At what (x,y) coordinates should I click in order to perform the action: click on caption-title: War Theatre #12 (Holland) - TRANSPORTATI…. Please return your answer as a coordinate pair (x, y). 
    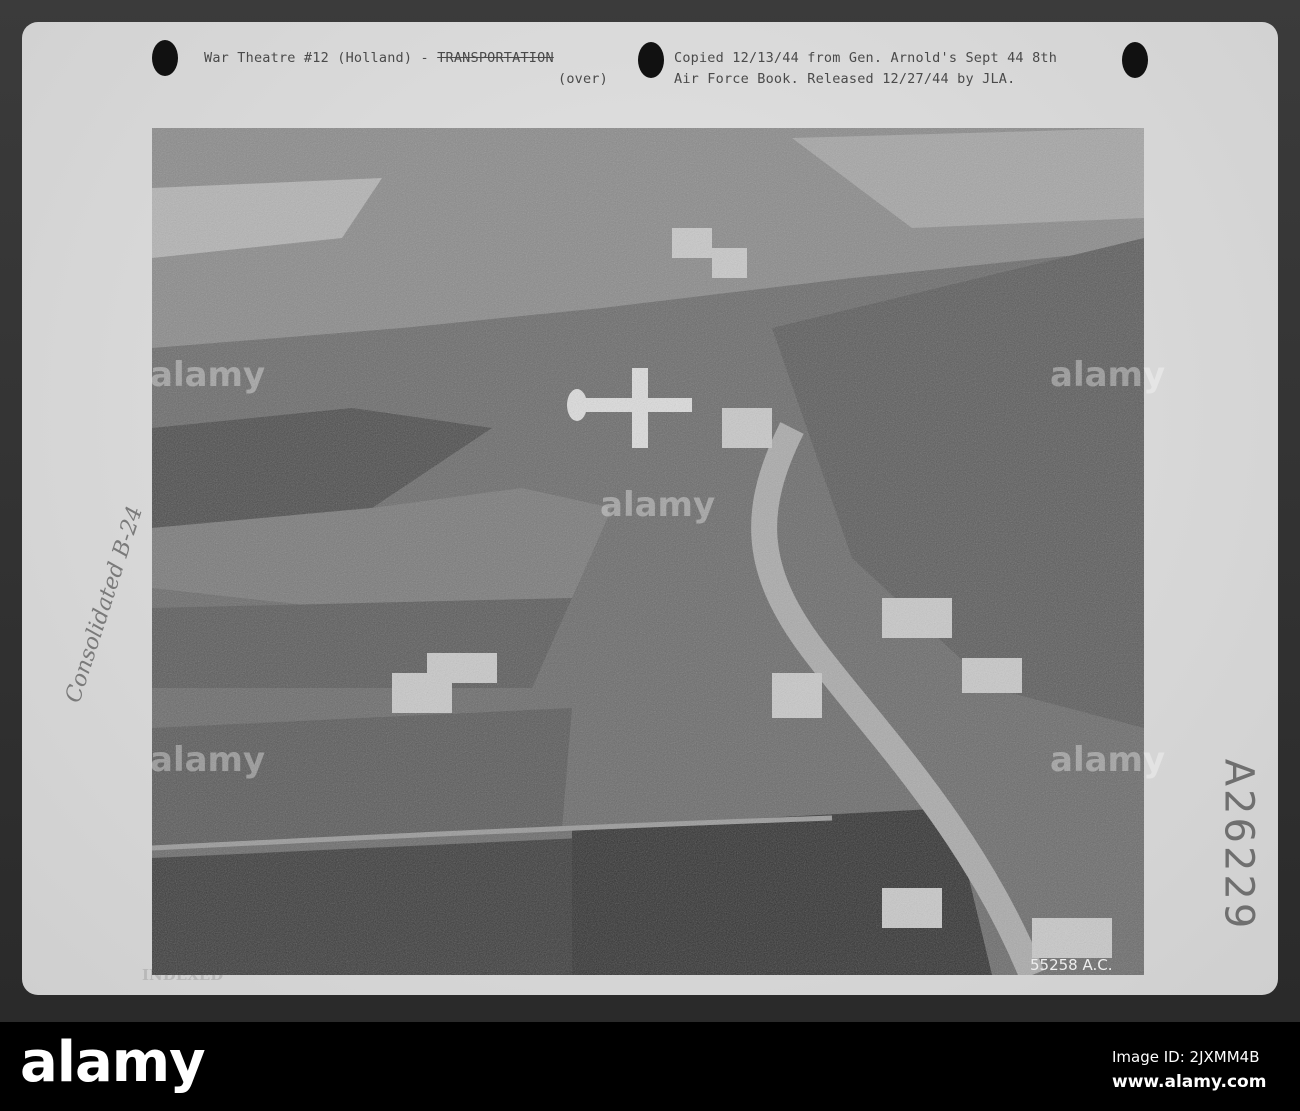
    Looking at the image, I should click on (379, 58).